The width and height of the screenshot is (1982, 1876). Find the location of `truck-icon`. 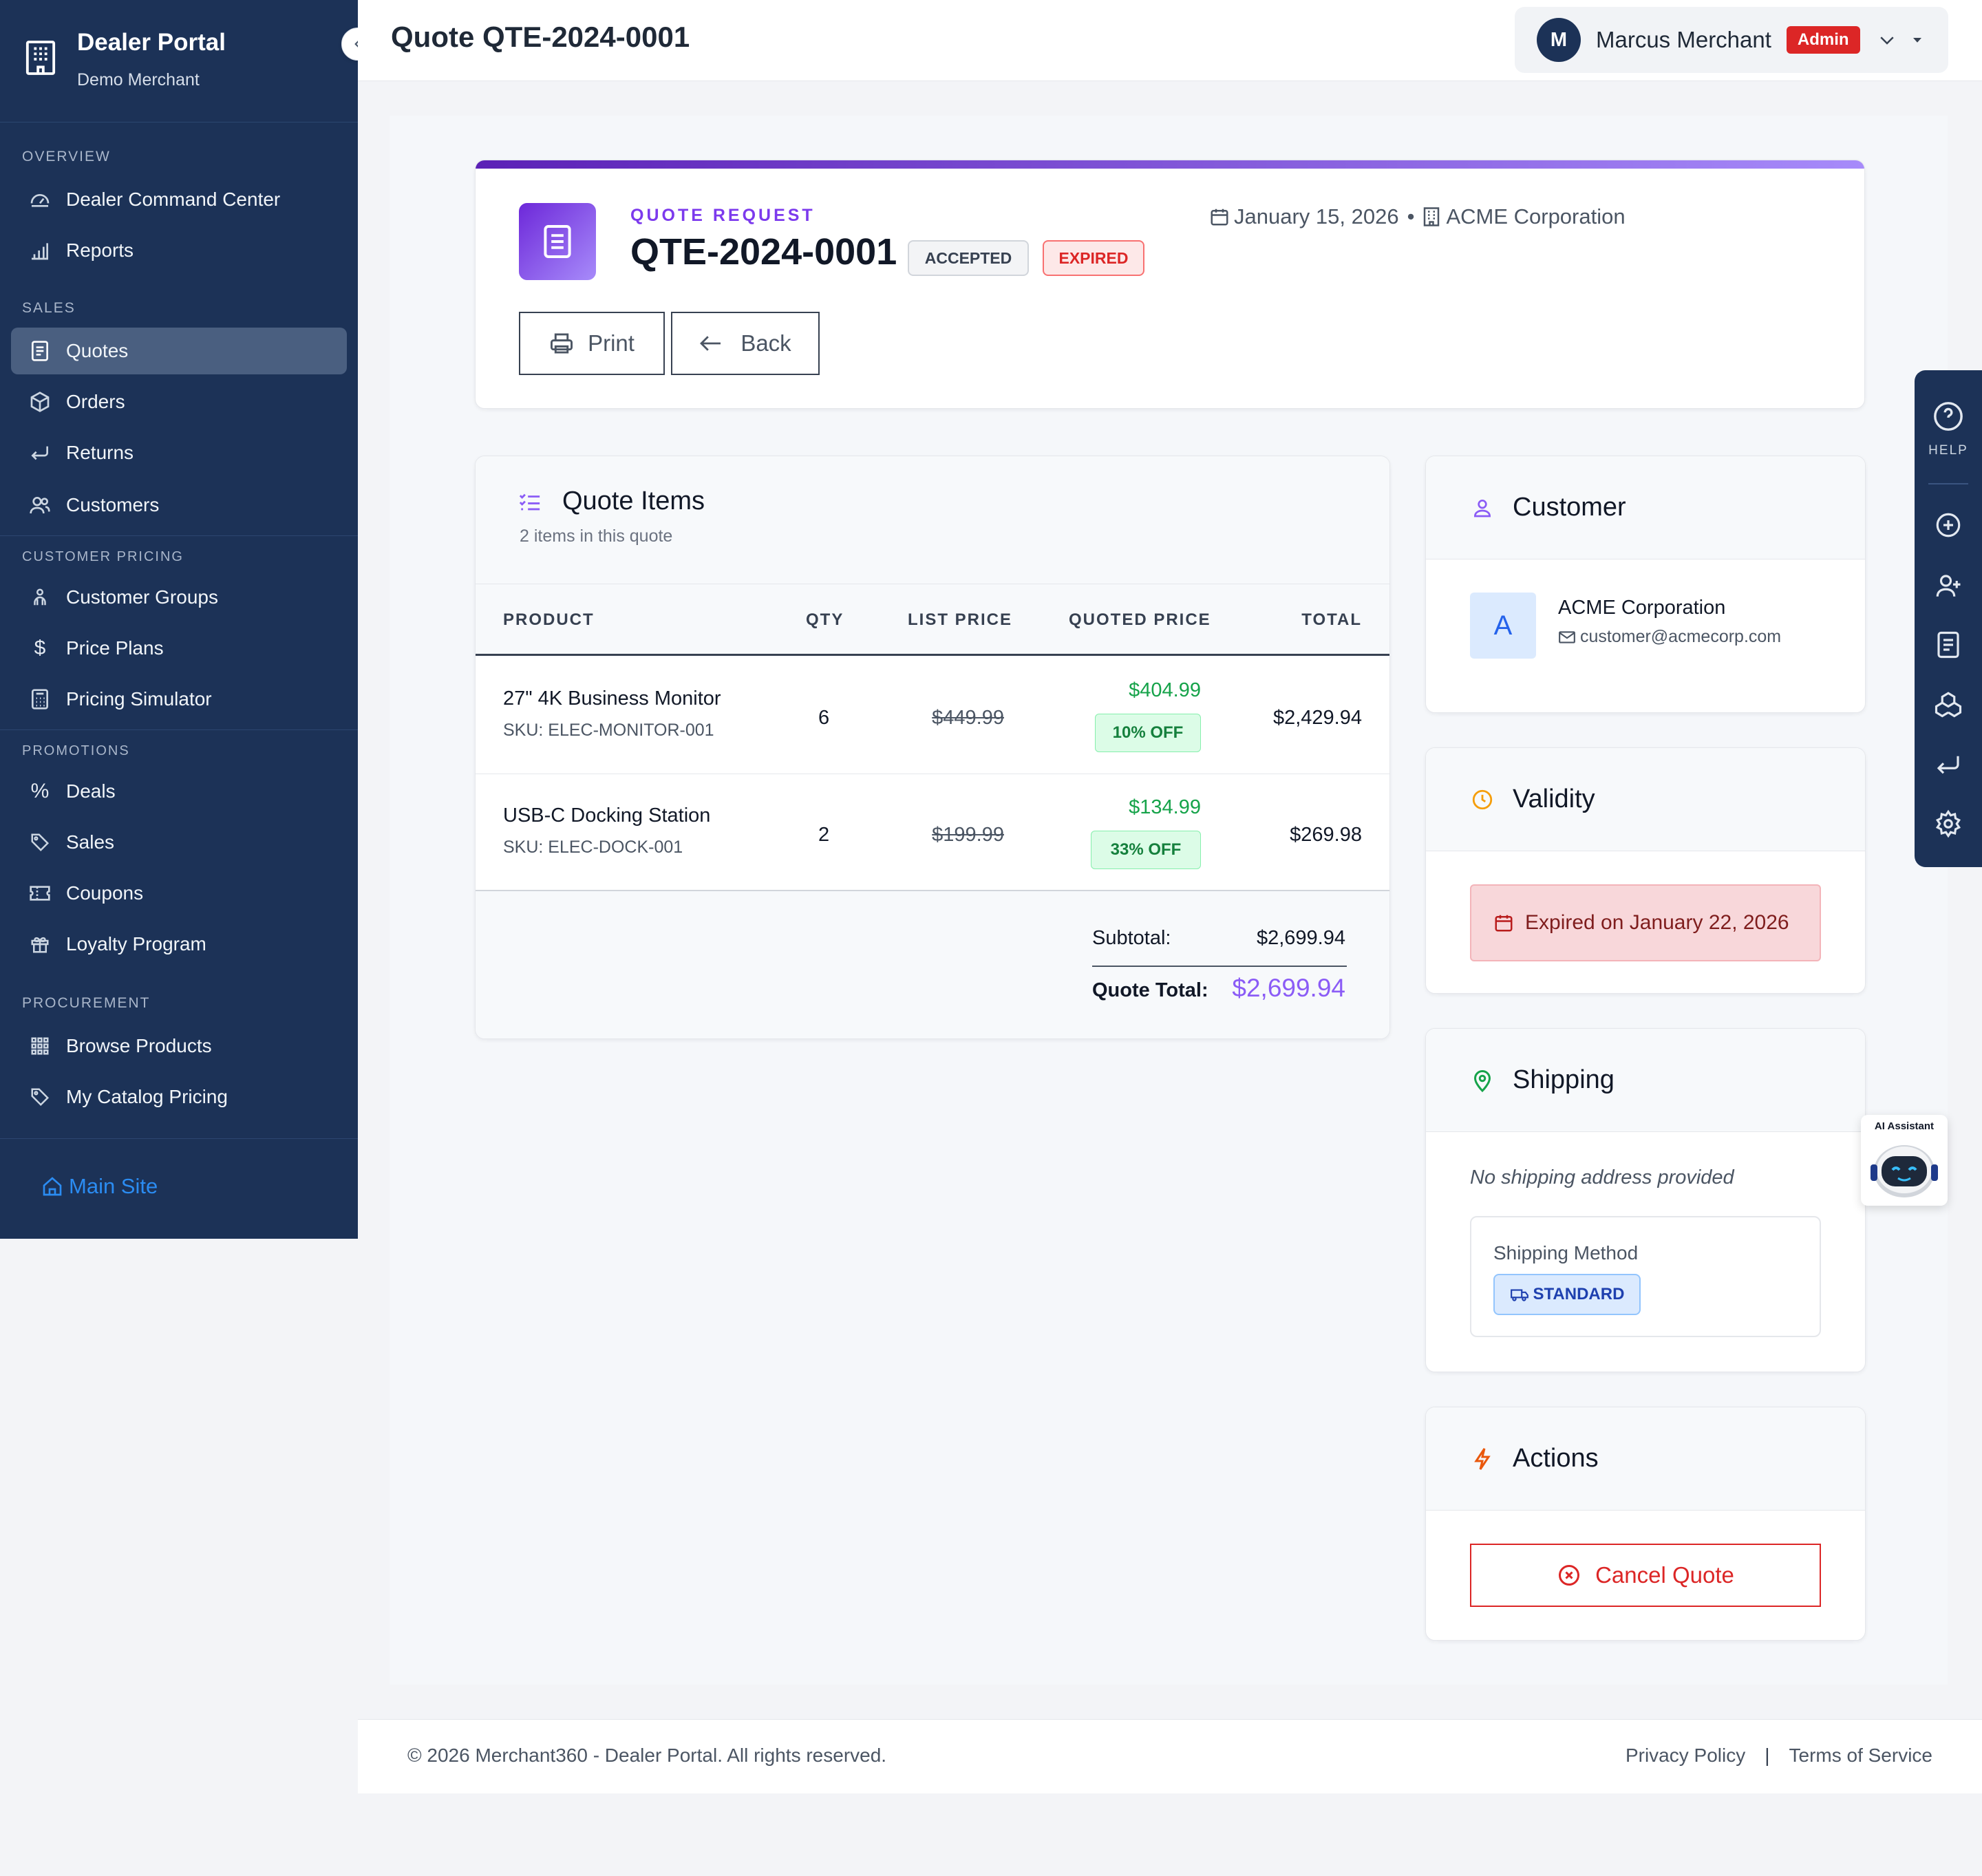

truck-icon is located at coordinates (1519, 1295).